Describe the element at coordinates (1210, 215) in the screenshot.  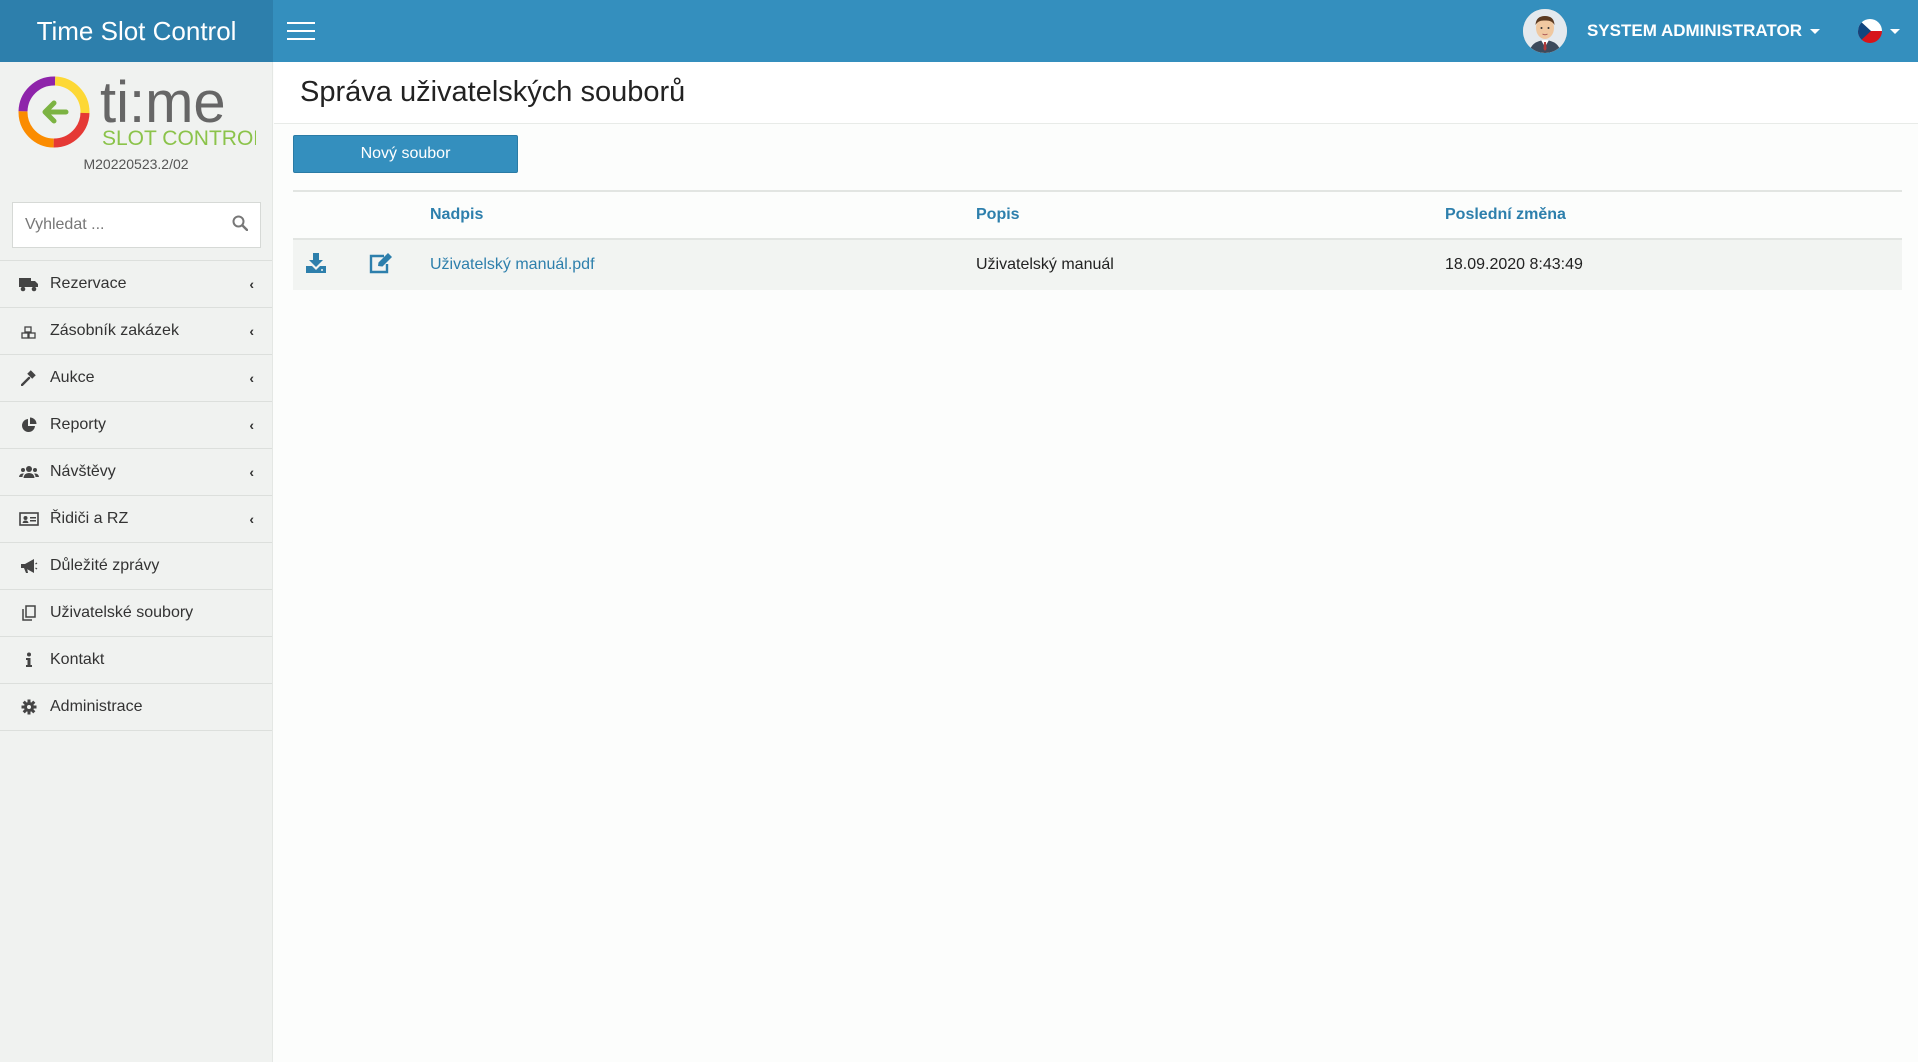
I see `header-description: Popis` at that location.